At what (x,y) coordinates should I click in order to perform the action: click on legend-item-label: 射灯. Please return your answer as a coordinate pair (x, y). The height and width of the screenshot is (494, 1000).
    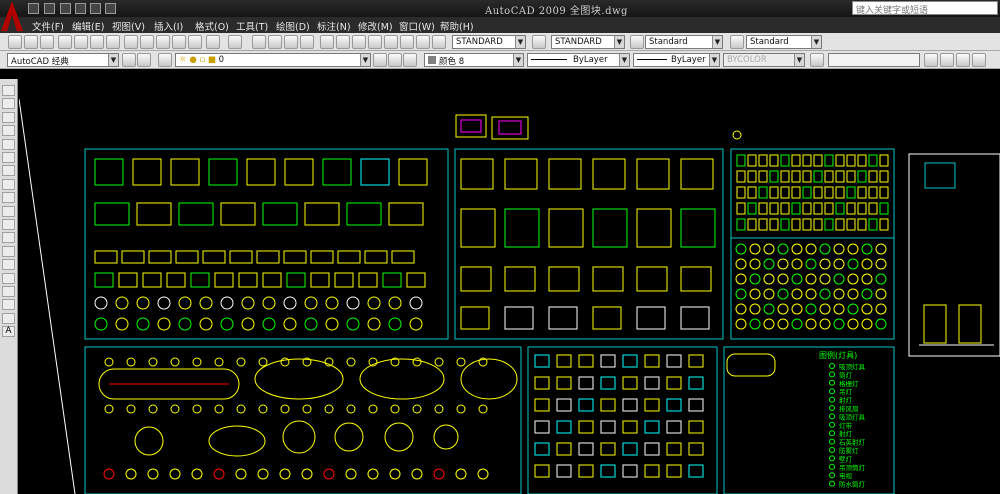
    Looking at the image, I should click on (846, 433).